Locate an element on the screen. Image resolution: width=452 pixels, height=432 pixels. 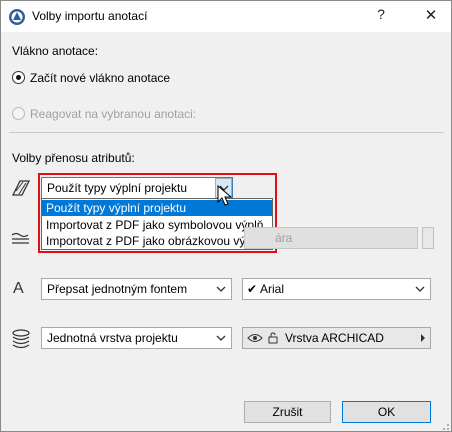
font-icon: A is located at coordinates (18, 288).